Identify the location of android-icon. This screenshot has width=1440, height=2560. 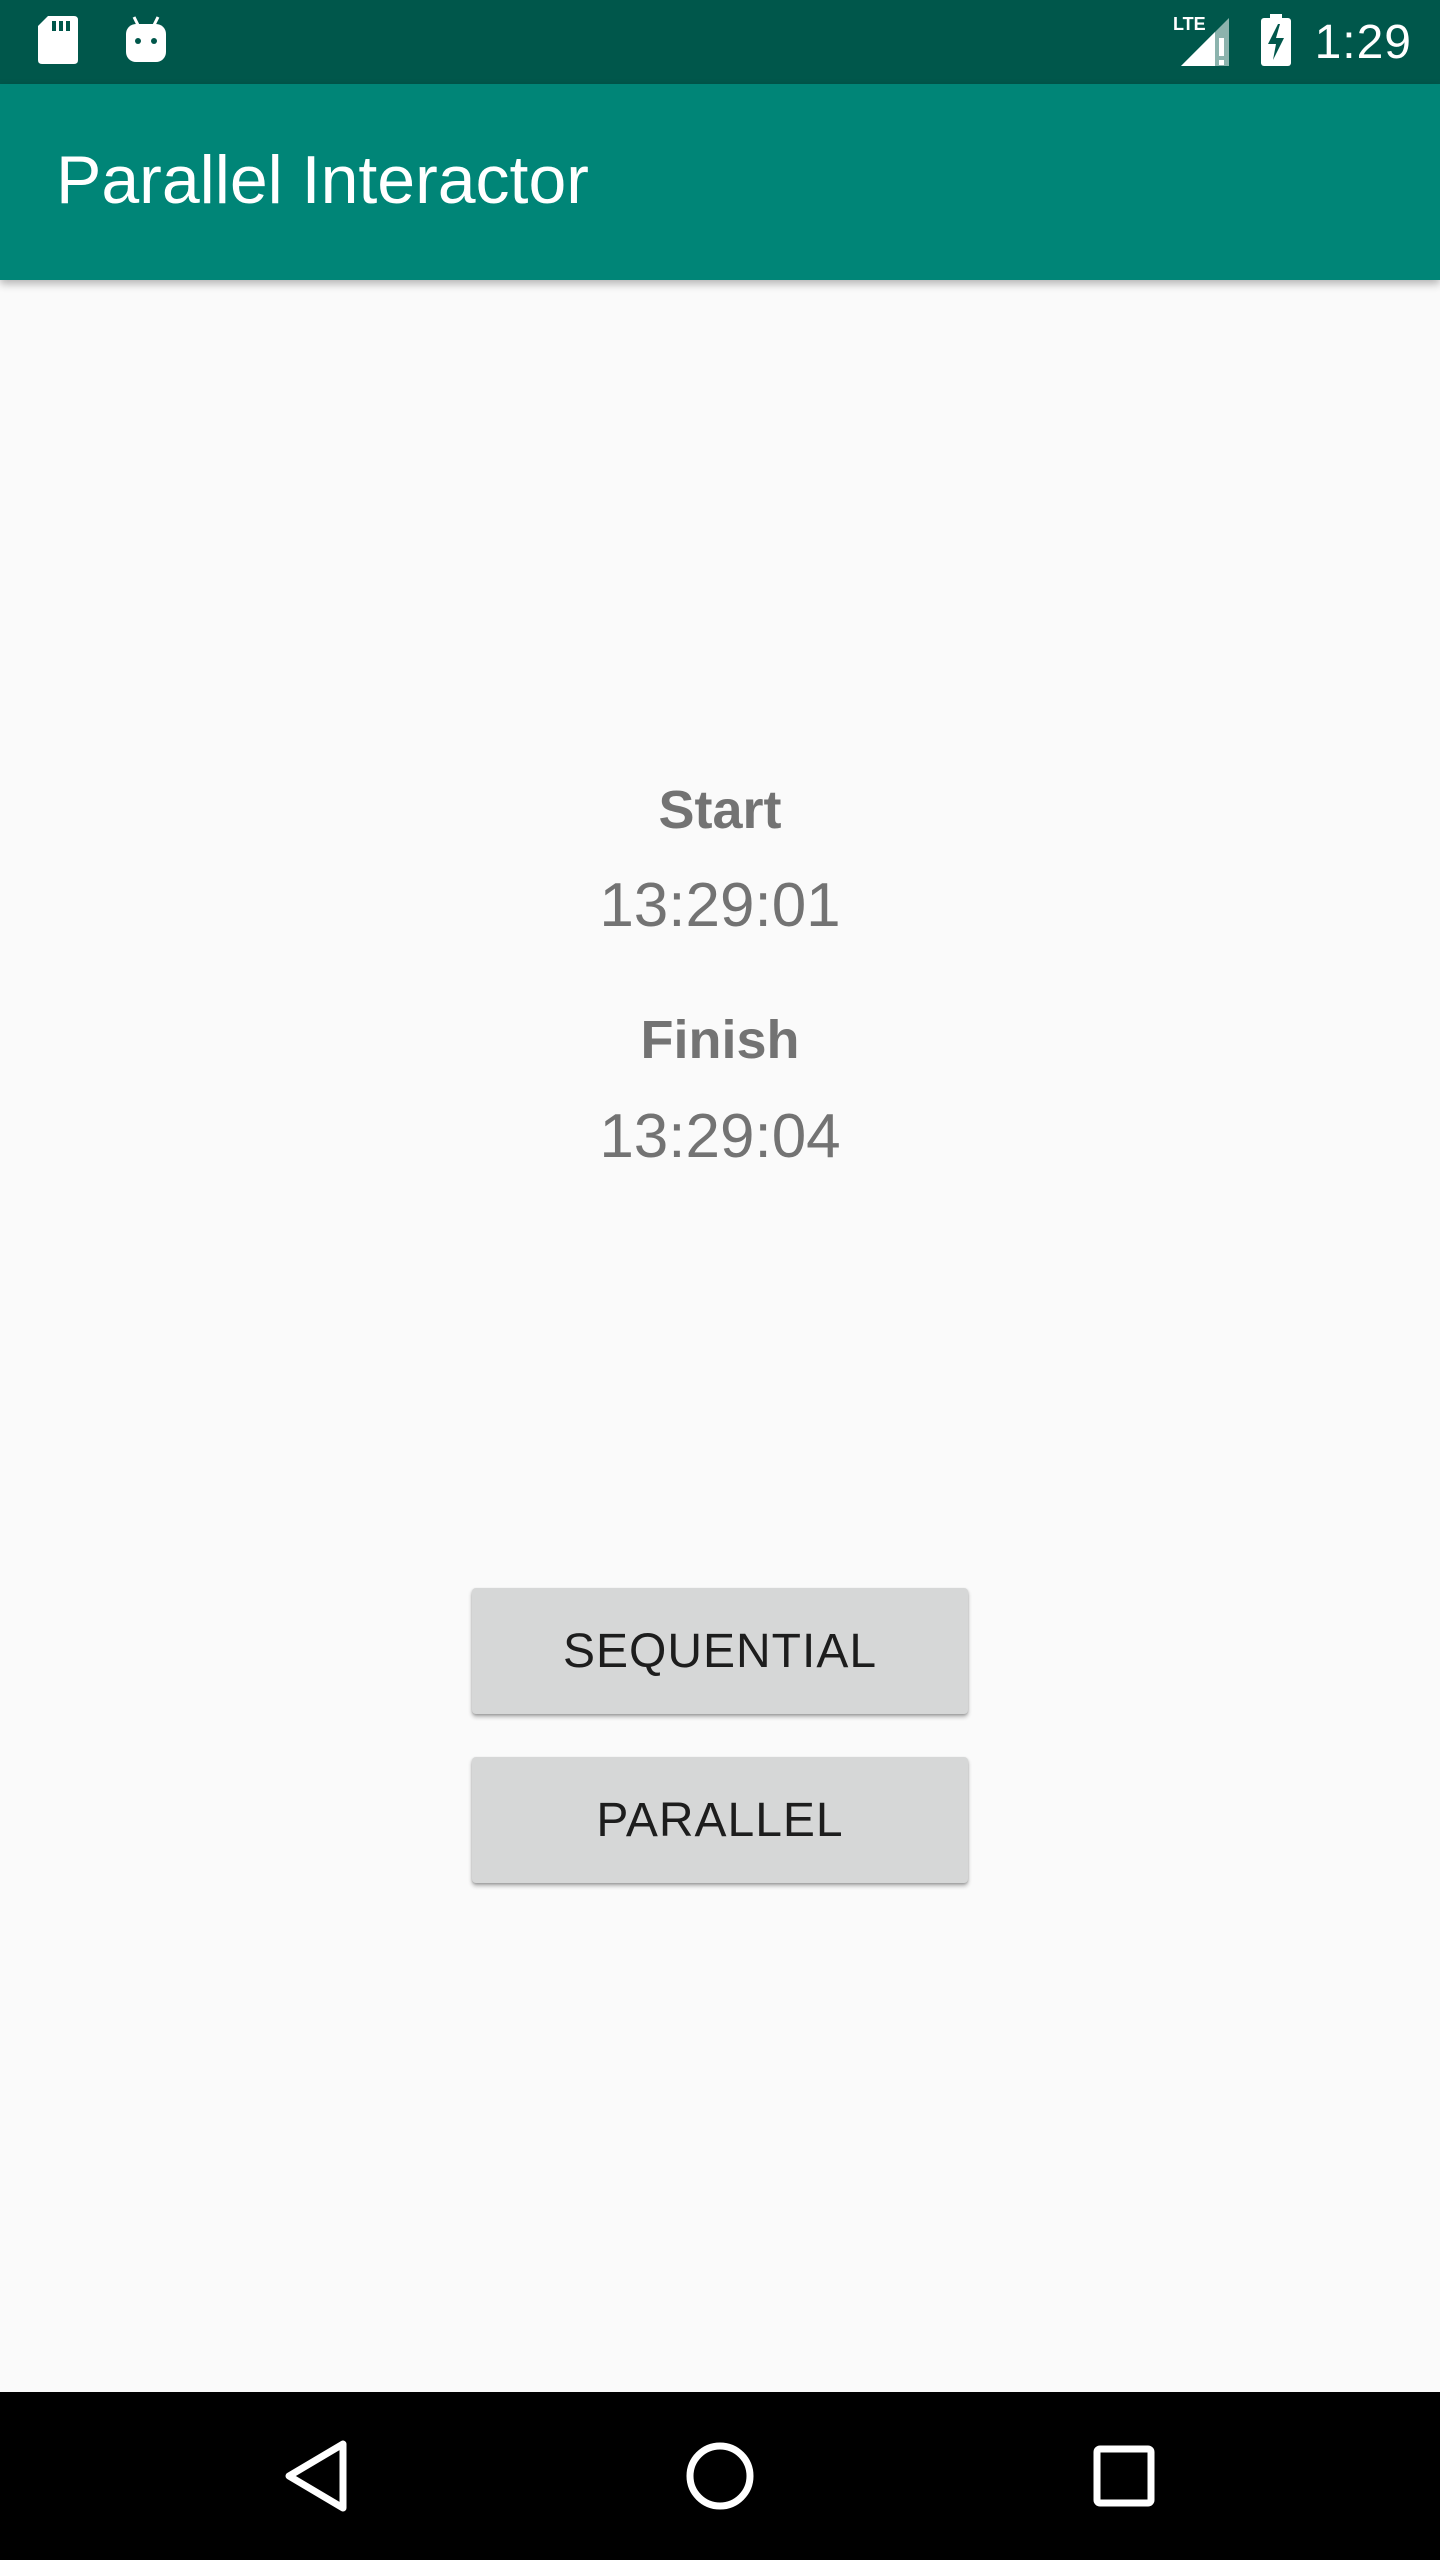
(146, 42).